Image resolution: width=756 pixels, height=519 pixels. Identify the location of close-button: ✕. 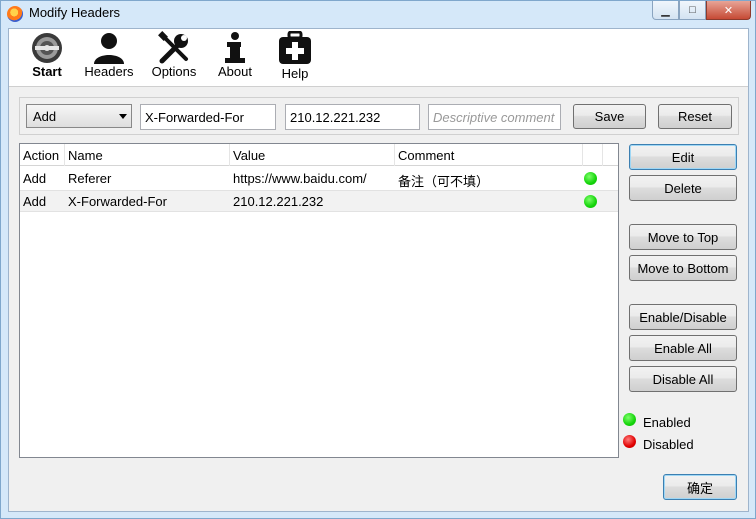
(728, 10).